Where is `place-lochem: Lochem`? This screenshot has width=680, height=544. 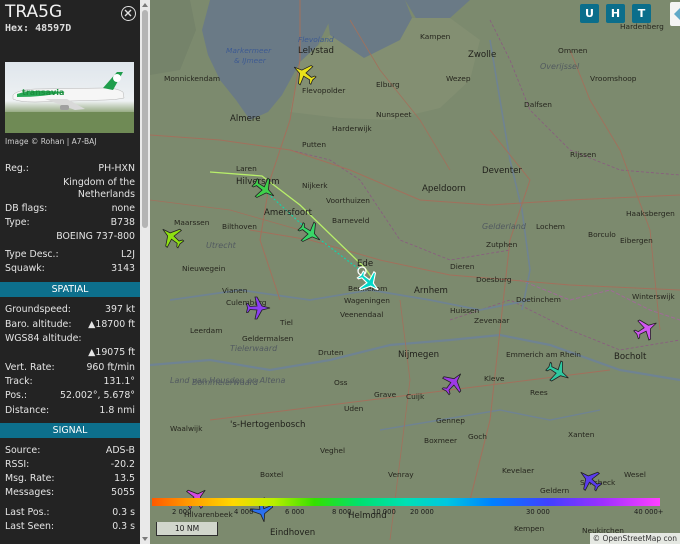 place-lochem: Lochem is located at coordinates (551, 226).